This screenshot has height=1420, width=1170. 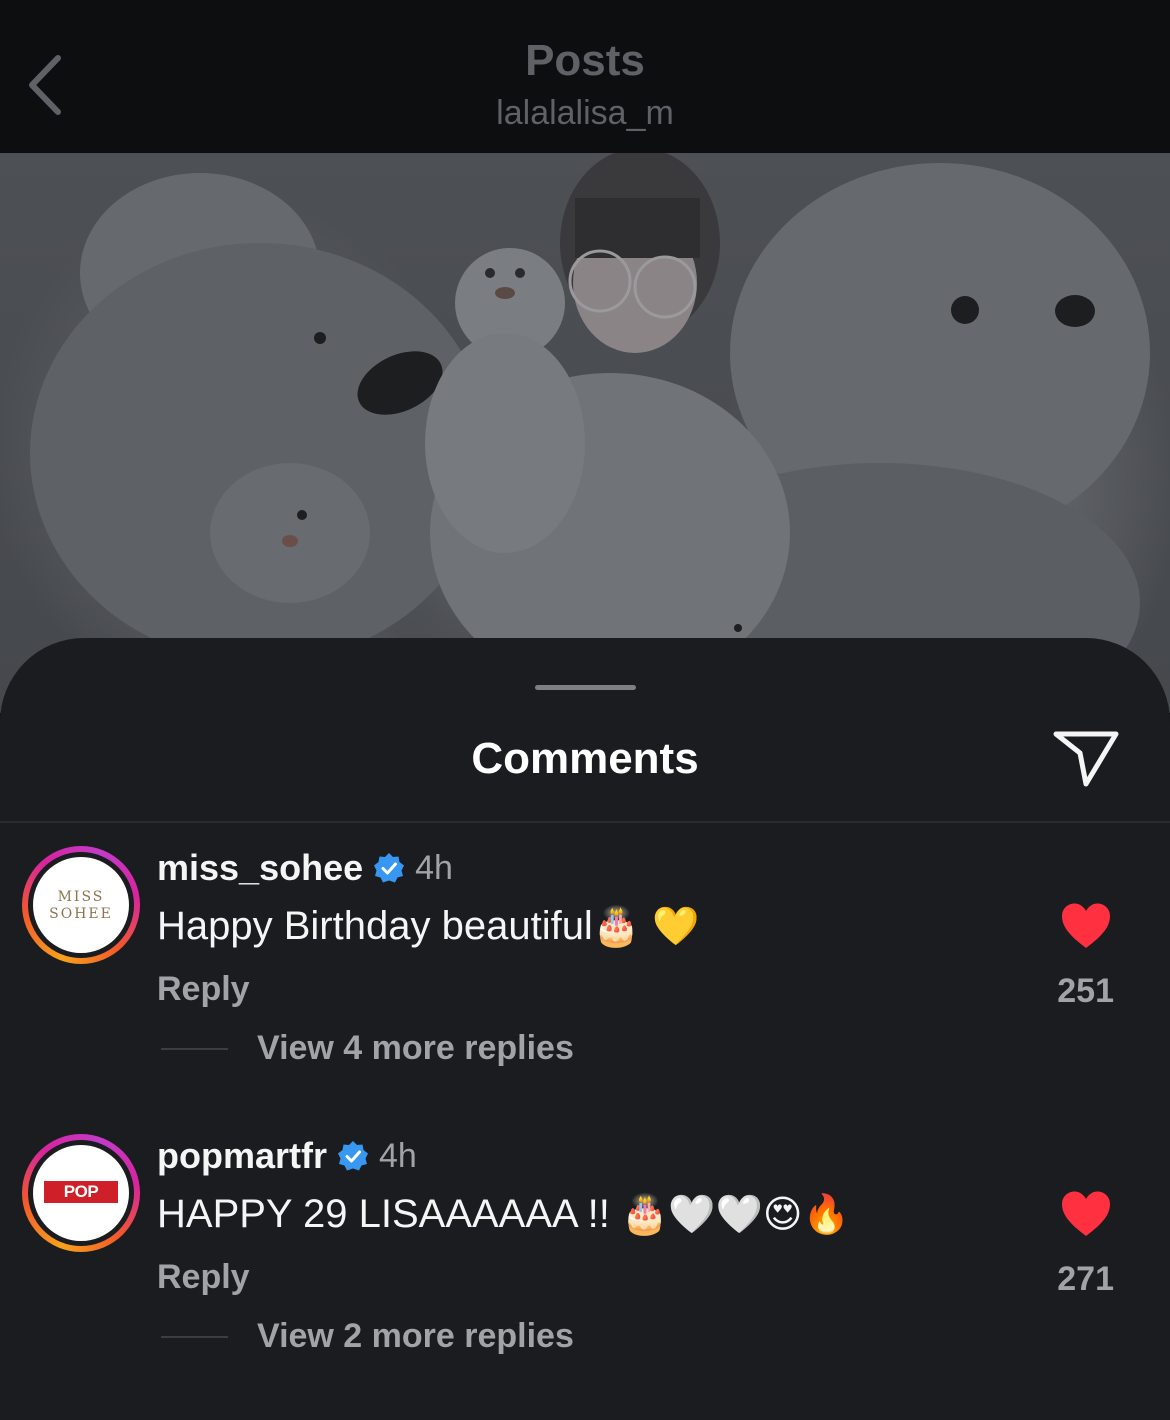 What do you see at coordinates (1085, 991) in the screenshot?
I see `like-count: 251` at bounding box center [1085, 991].